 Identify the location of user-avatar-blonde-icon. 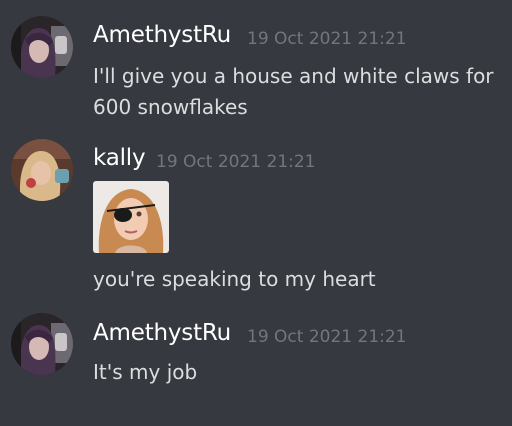
(42, 170).